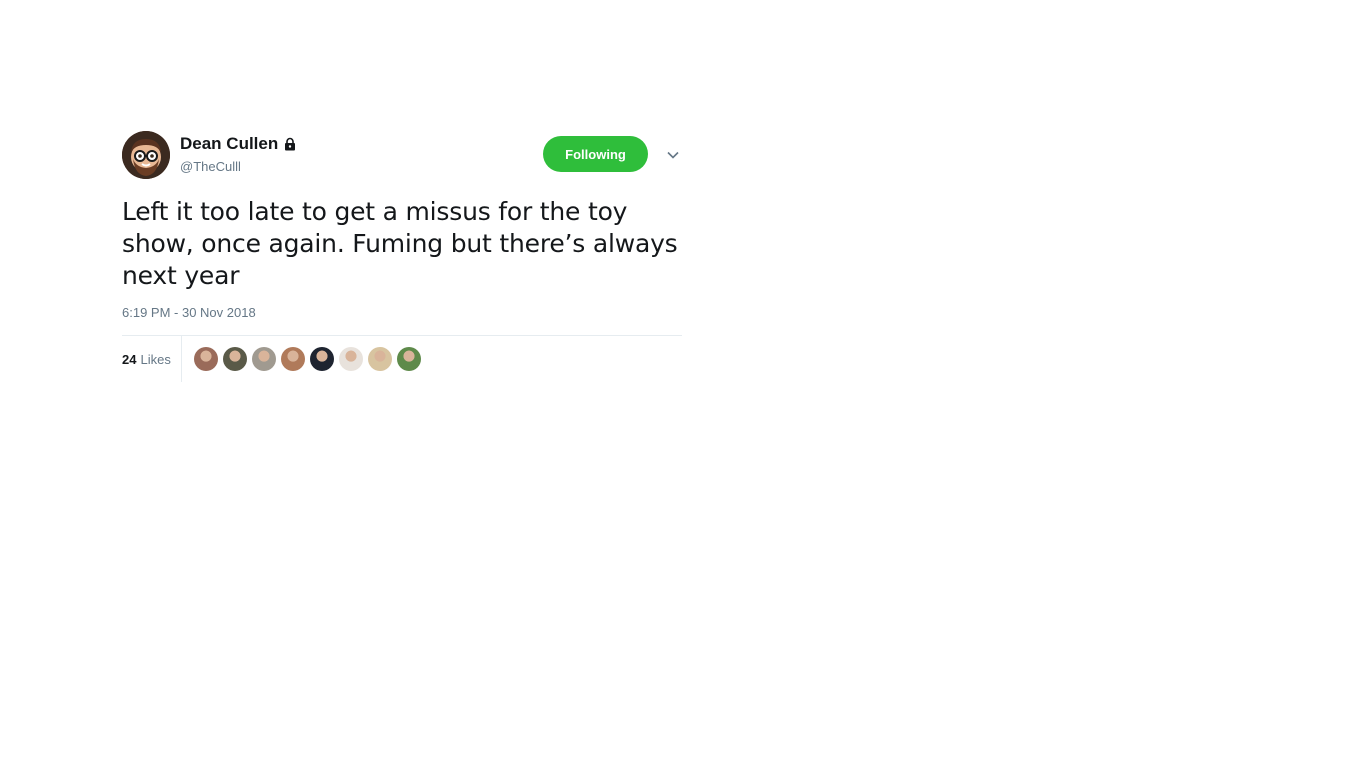  Describe the element at coordinates (229, 144) in the screenshot. I see `author-name: Dean Cullen` at that location.